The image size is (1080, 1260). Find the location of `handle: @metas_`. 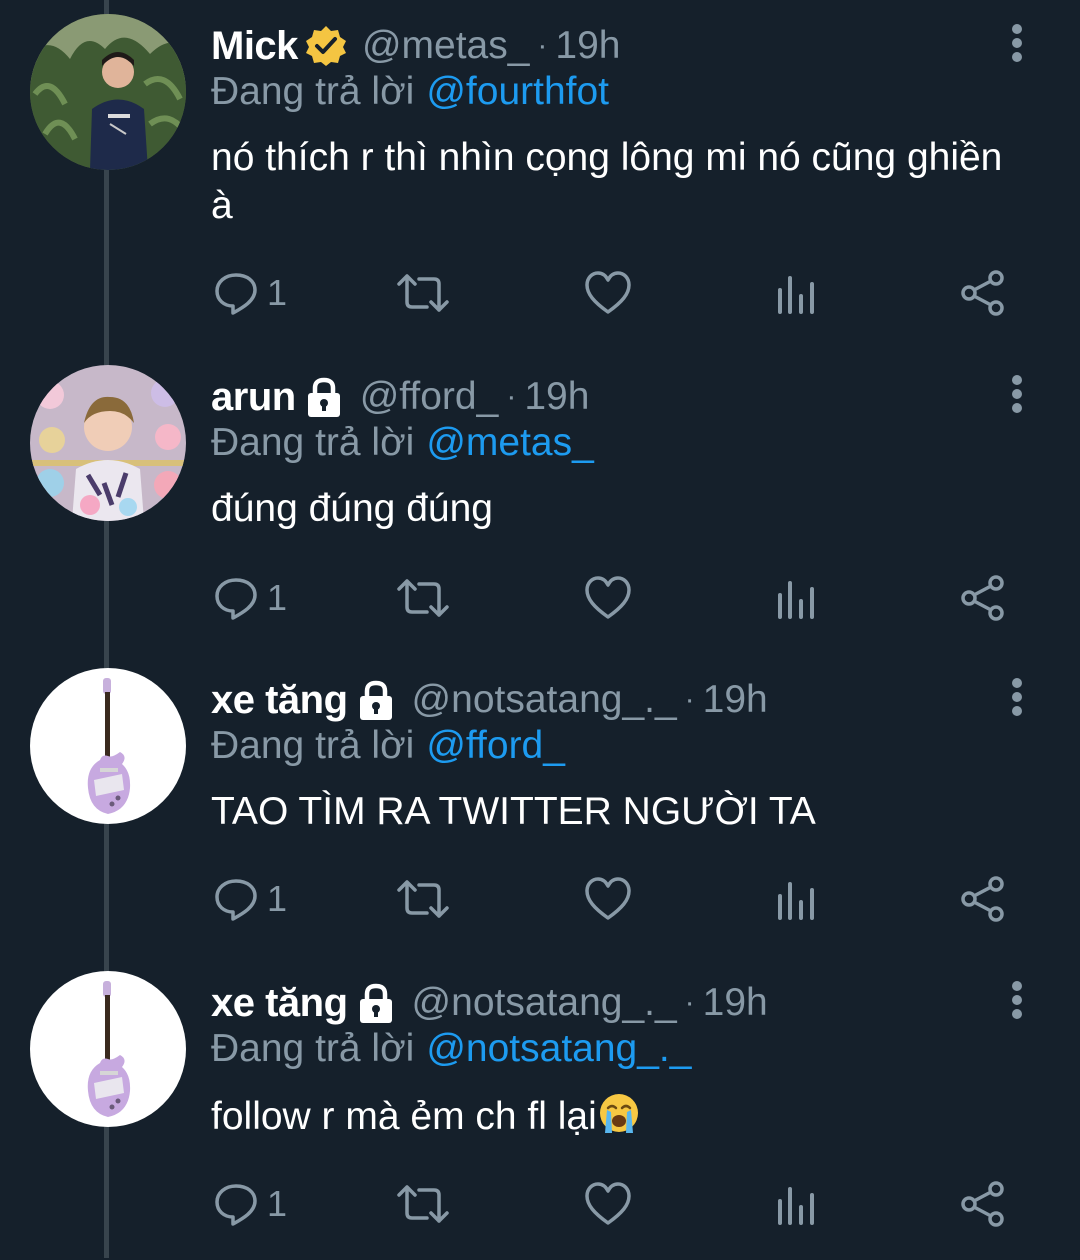

handle: @metas_ is located at coordinates (445, 46).